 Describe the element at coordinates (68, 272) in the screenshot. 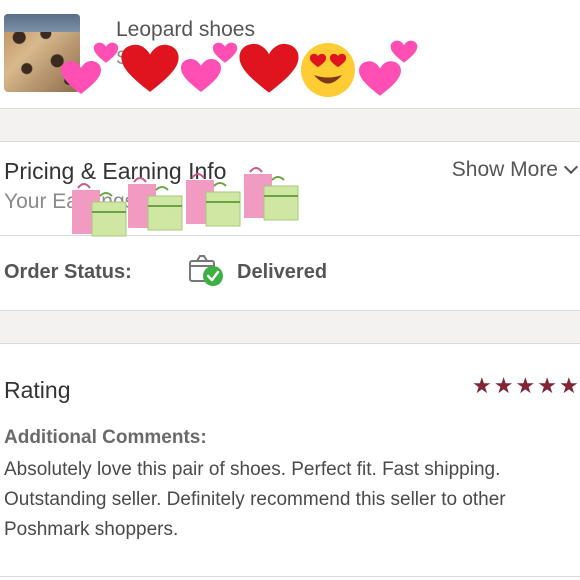

I see `order-status-label: Order Status:` at that location.